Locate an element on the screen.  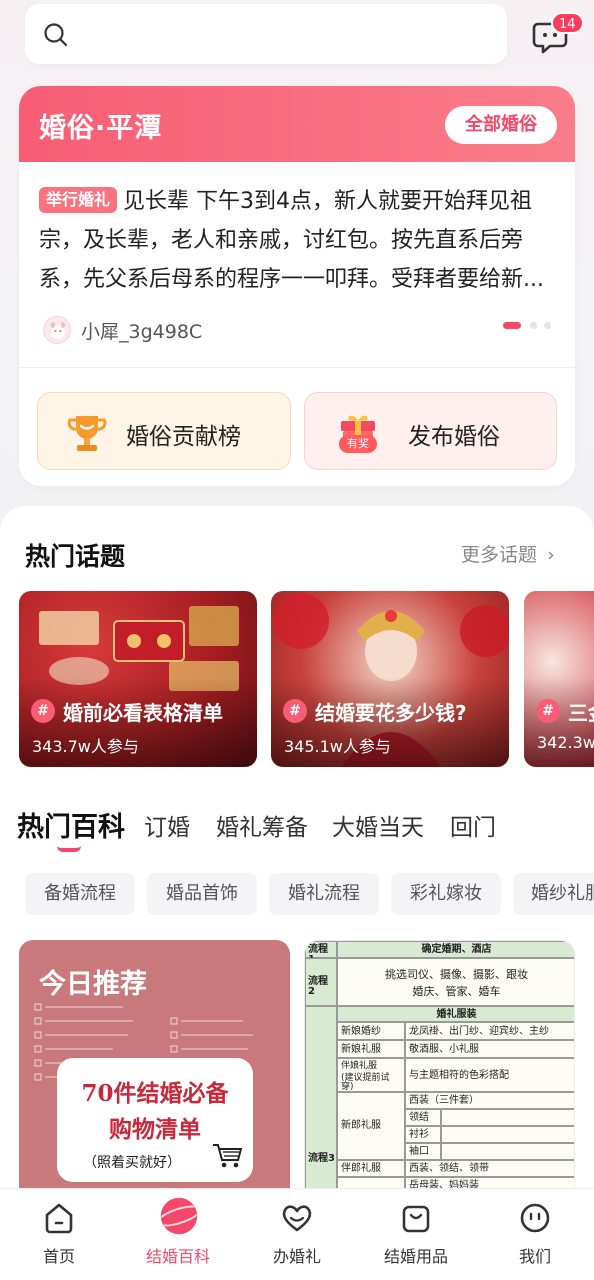
contribution-rank-label: 婚俗贡献榜 is located at coordinates (183, 437).